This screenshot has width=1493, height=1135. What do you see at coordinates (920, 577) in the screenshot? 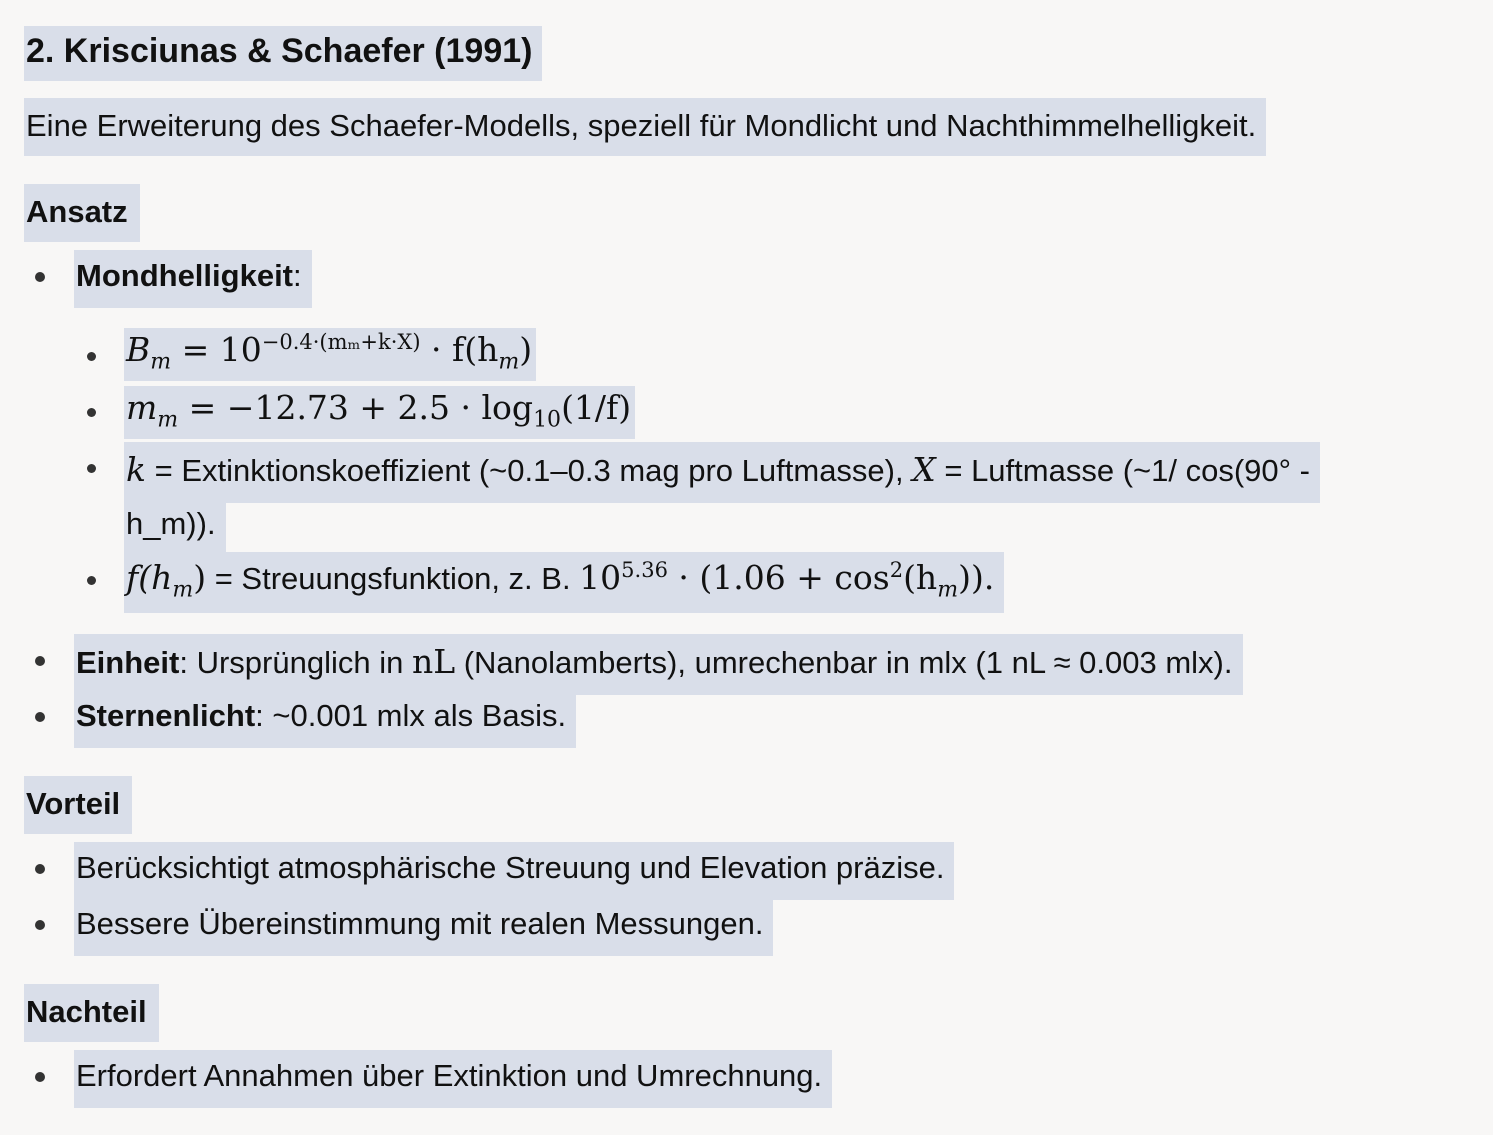
I see `formula-tail: (h` at bounding box center [920, 577].